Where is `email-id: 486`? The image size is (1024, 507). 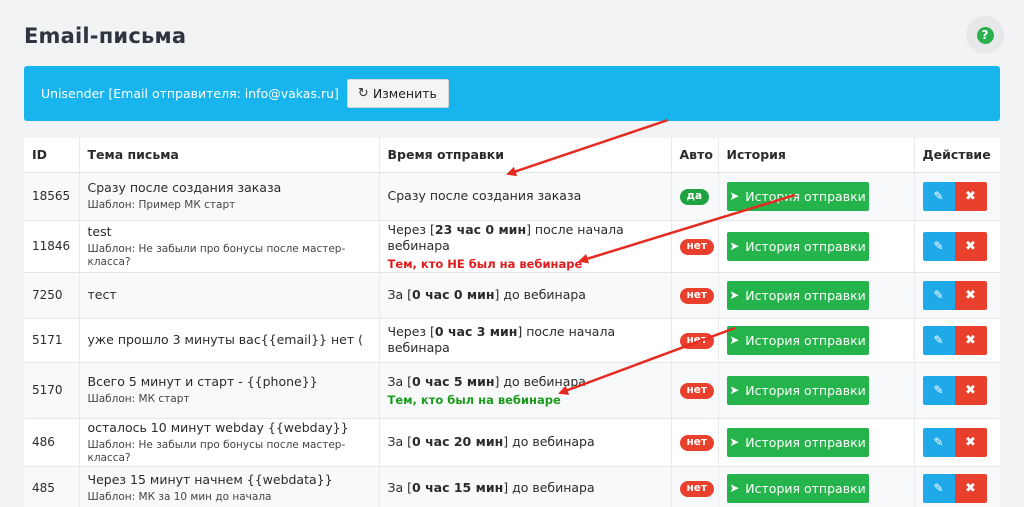
email-id: 486 is located at coordinates (52, 442).